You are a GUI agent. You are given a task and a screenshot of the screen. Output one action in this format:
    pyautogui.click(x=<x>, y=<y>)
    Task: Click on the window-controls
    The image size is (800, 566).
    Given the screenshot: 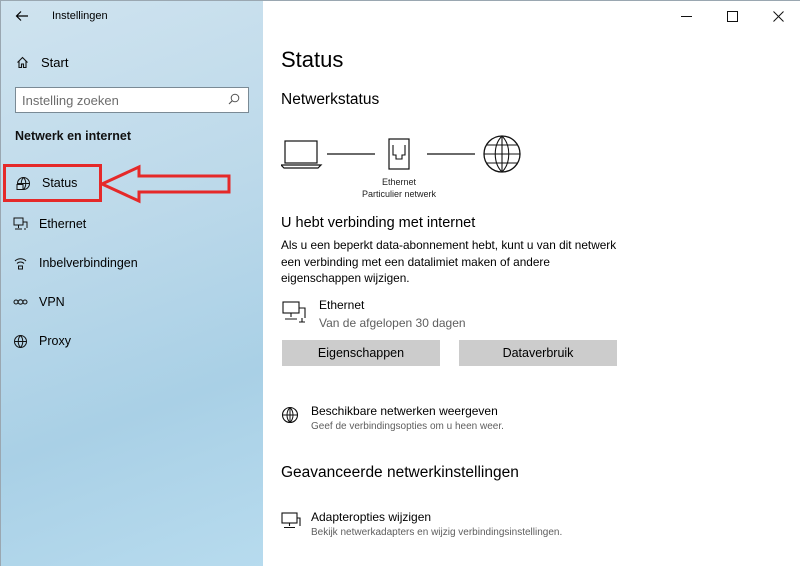 What is the action you would take?
    pyautogui.click(x=731, y=16)
    